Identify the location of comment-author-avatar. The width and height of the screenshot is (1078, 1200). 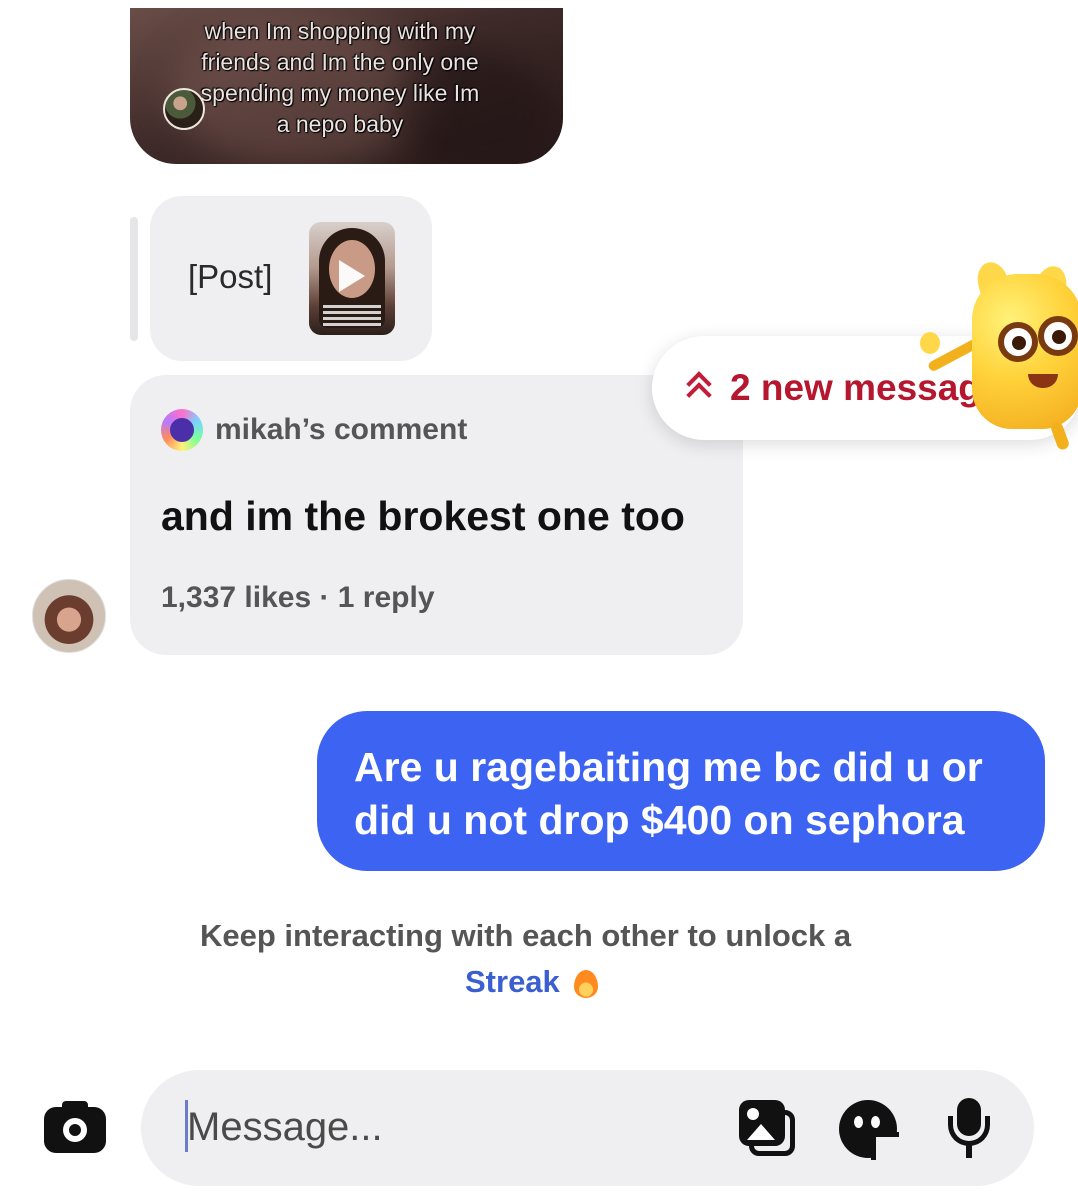
(182, 430).